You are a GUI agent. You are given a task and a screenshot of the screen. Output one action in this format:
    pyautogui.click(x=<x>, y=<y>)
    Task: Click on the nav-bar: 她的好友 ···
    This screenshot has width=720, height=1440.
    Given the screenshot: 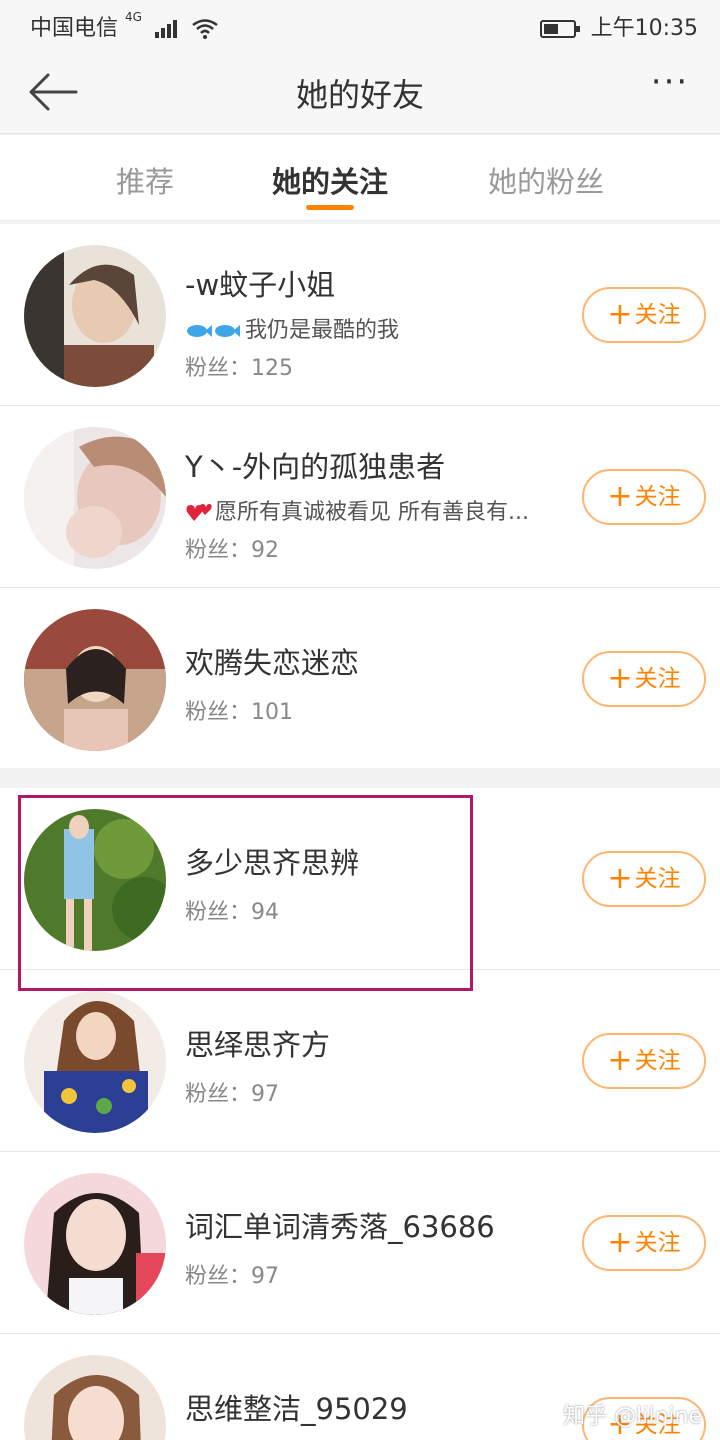 What is the action you would take?
    pyautogui.click(x=360, y=92)
    